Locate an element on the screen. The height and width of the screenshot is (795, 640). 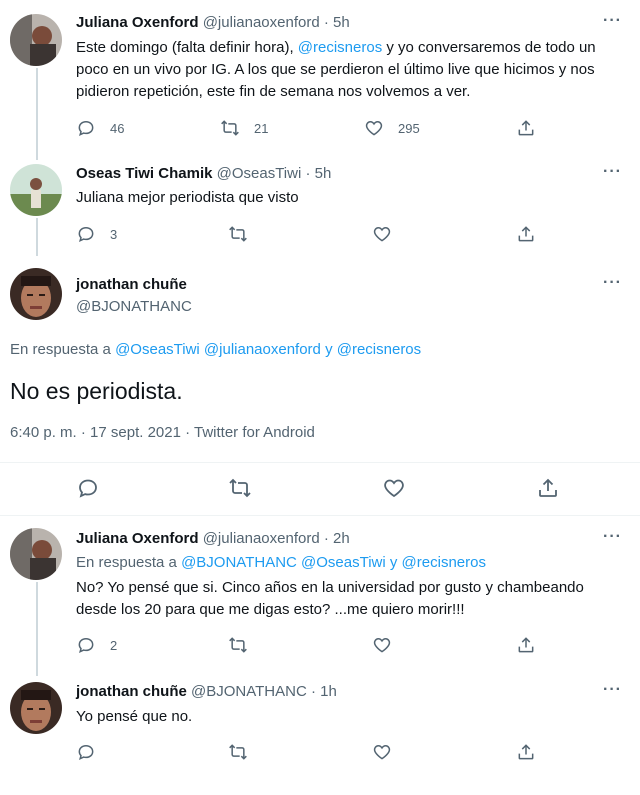
timestamp: · 1h is located at coordinates (324, 691).